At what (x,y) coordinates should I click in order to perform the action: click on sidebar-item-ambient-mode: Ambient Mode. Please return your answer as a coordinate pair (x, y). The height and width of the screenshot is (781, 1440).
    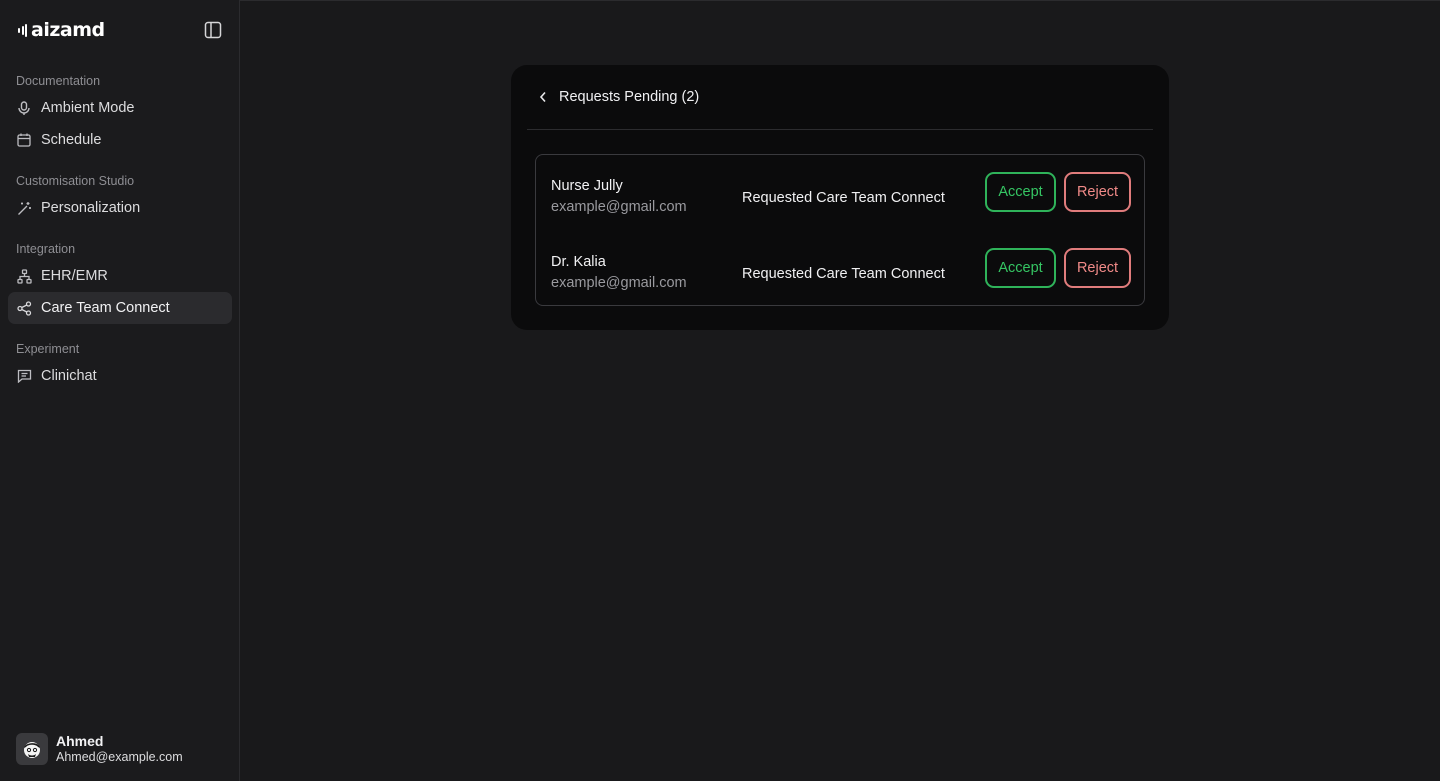
    Looking at the image, I should click on (120, 108).